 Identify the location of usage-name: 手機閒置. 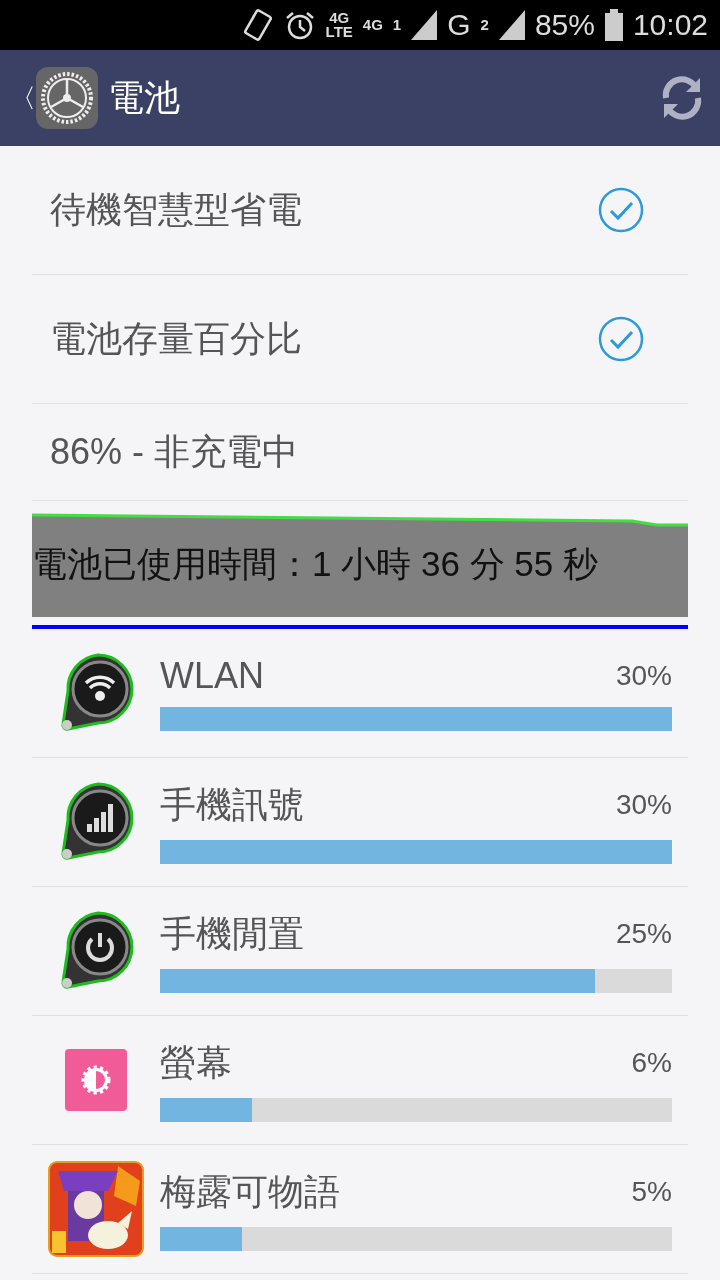
(232, 933).